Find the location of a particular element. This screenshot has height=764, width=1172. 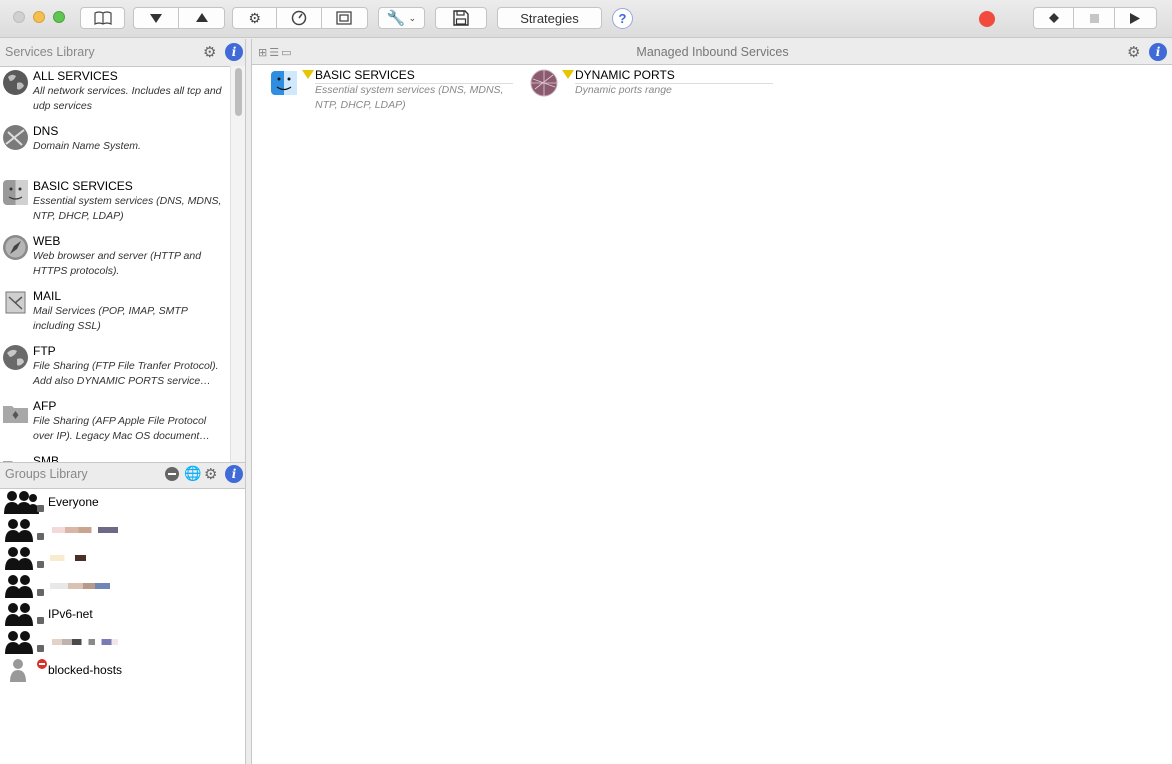

blocked-badge-icon is located at coordinates (42, 664).